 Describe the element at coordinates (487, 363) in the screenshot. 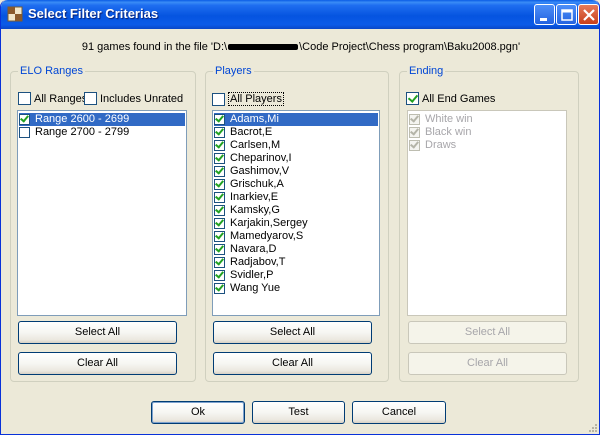

I see `ending-clear-all-button: Clear All` at that location.